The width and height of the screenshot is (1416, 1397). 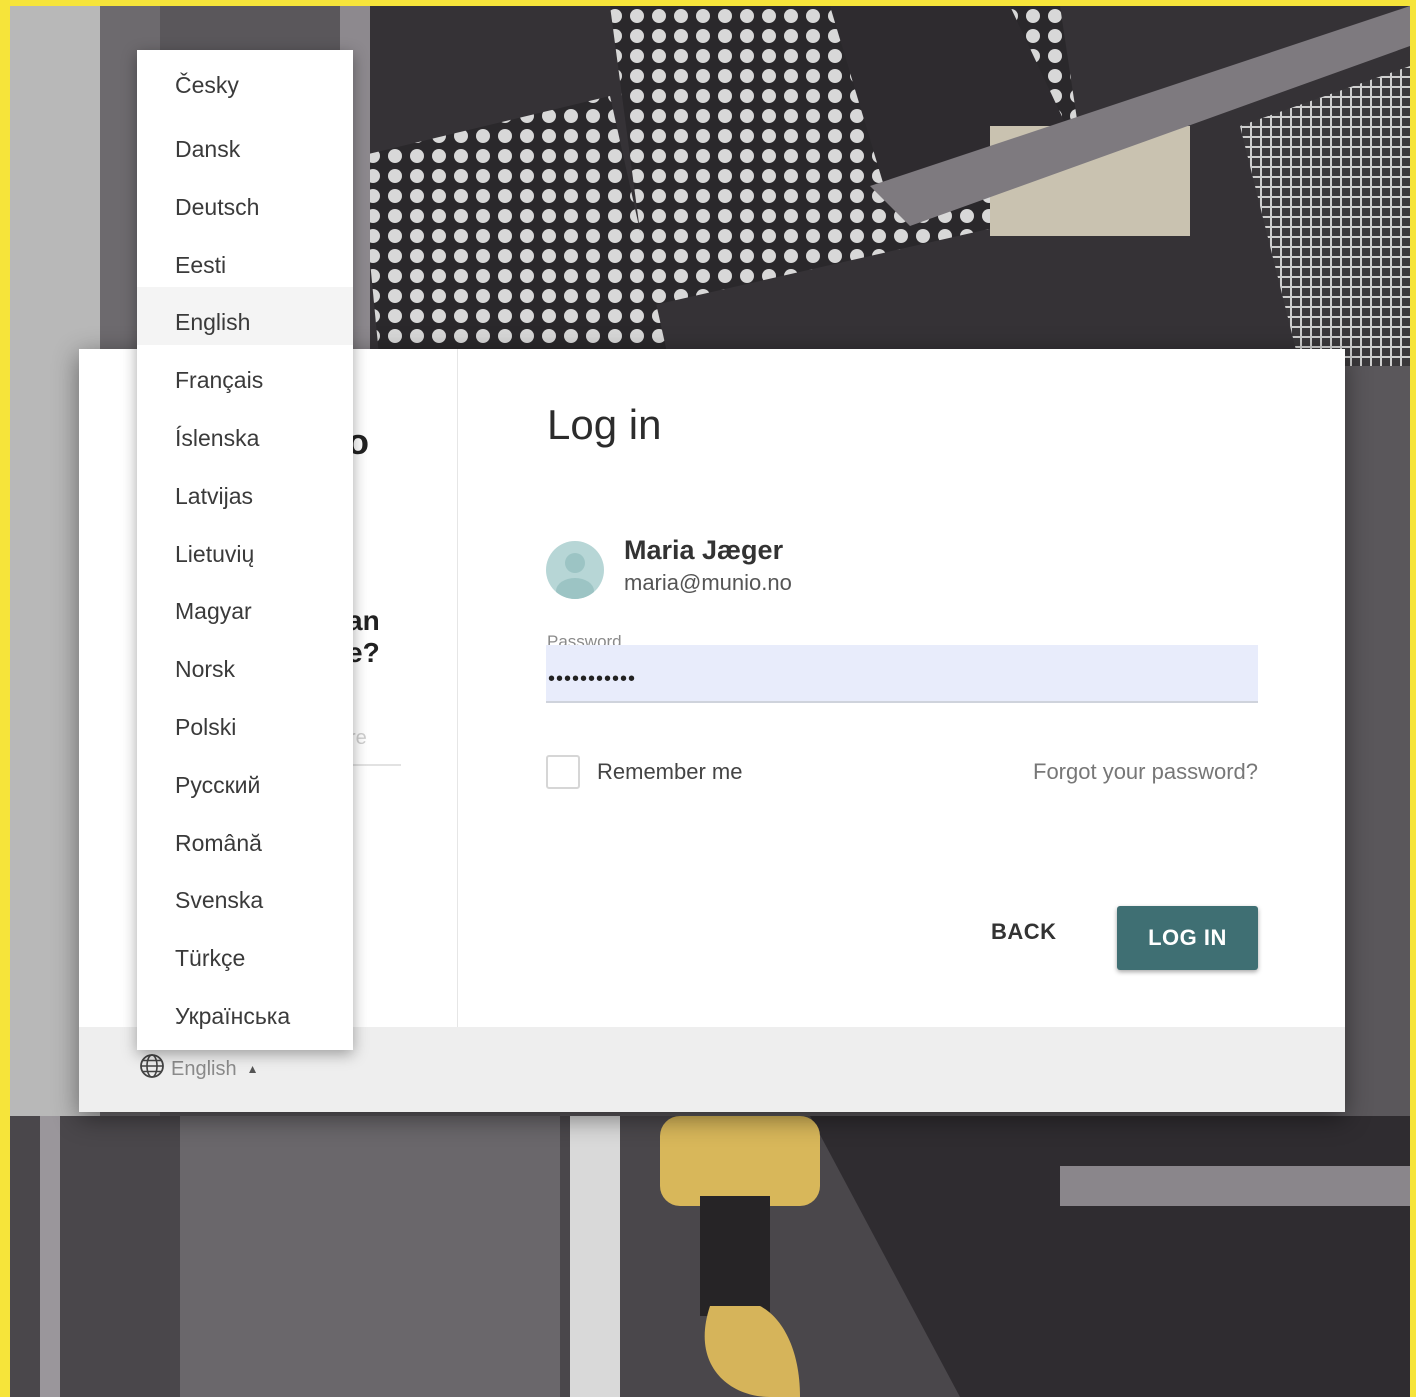 What do you see at coordinates (245, 259) in the screenshot?
I see `language-option: Eesti` at bounding box center [245, 259].